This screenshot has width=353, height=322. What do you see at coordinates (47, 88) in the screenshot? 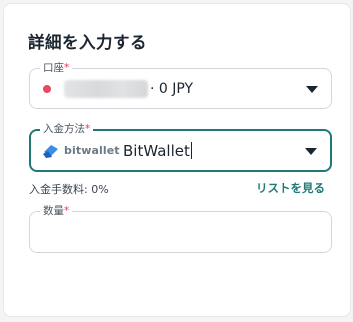
I see `status-dot-icon` at bounding box center [47, 88].